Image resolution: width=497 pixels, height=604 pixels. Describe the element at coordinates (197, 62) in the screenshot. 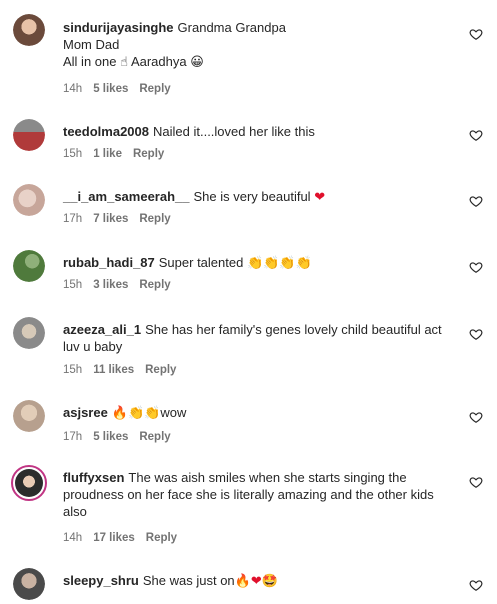

I see `grinning-emoji: 😀` at that location.